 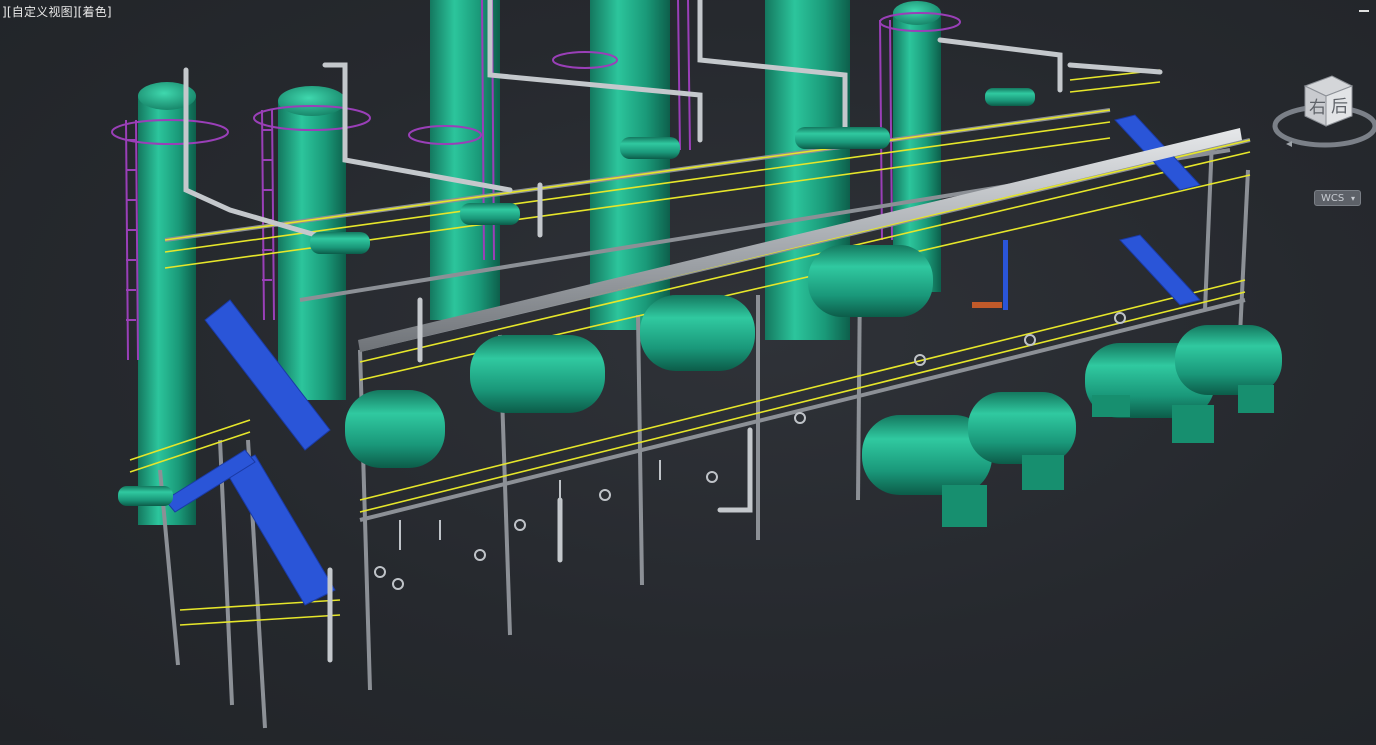 I want to click on ucs-menu-button: WCS ▾, so click(x=1337, y=198).